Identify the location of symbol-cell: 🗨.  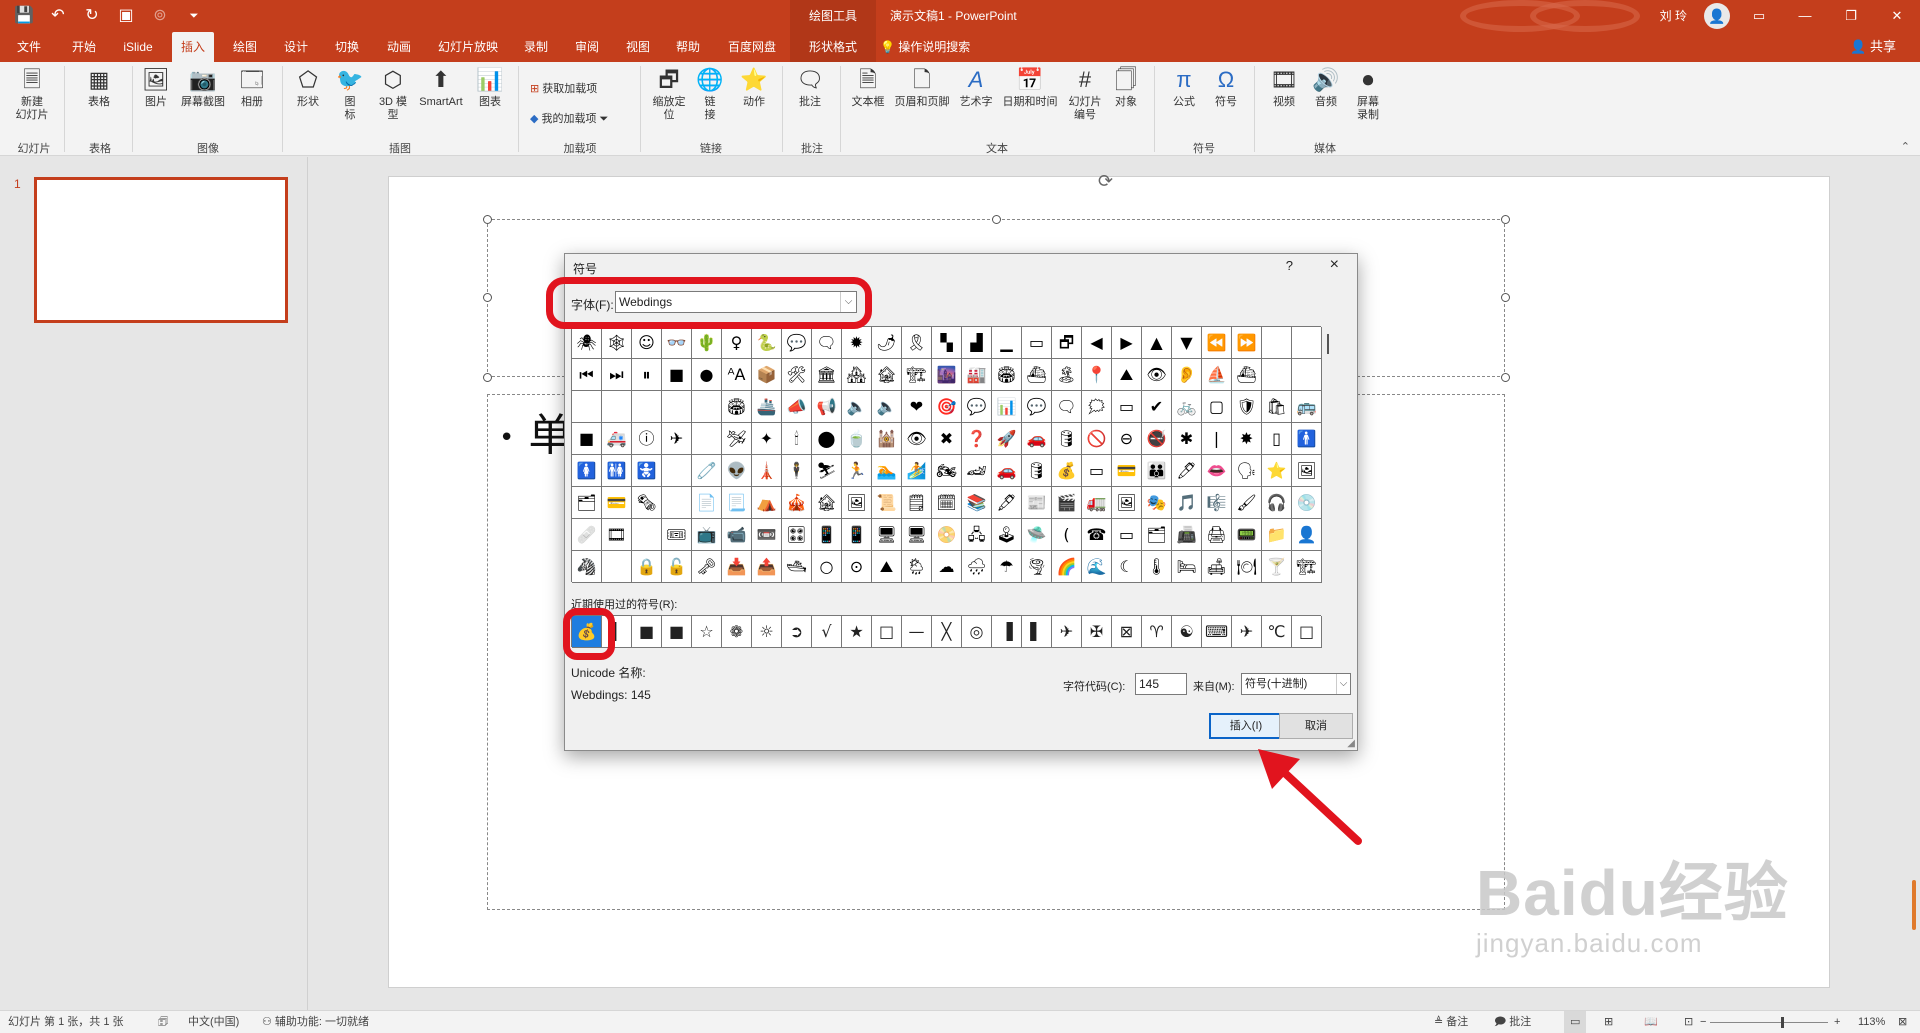
(1067, 407).